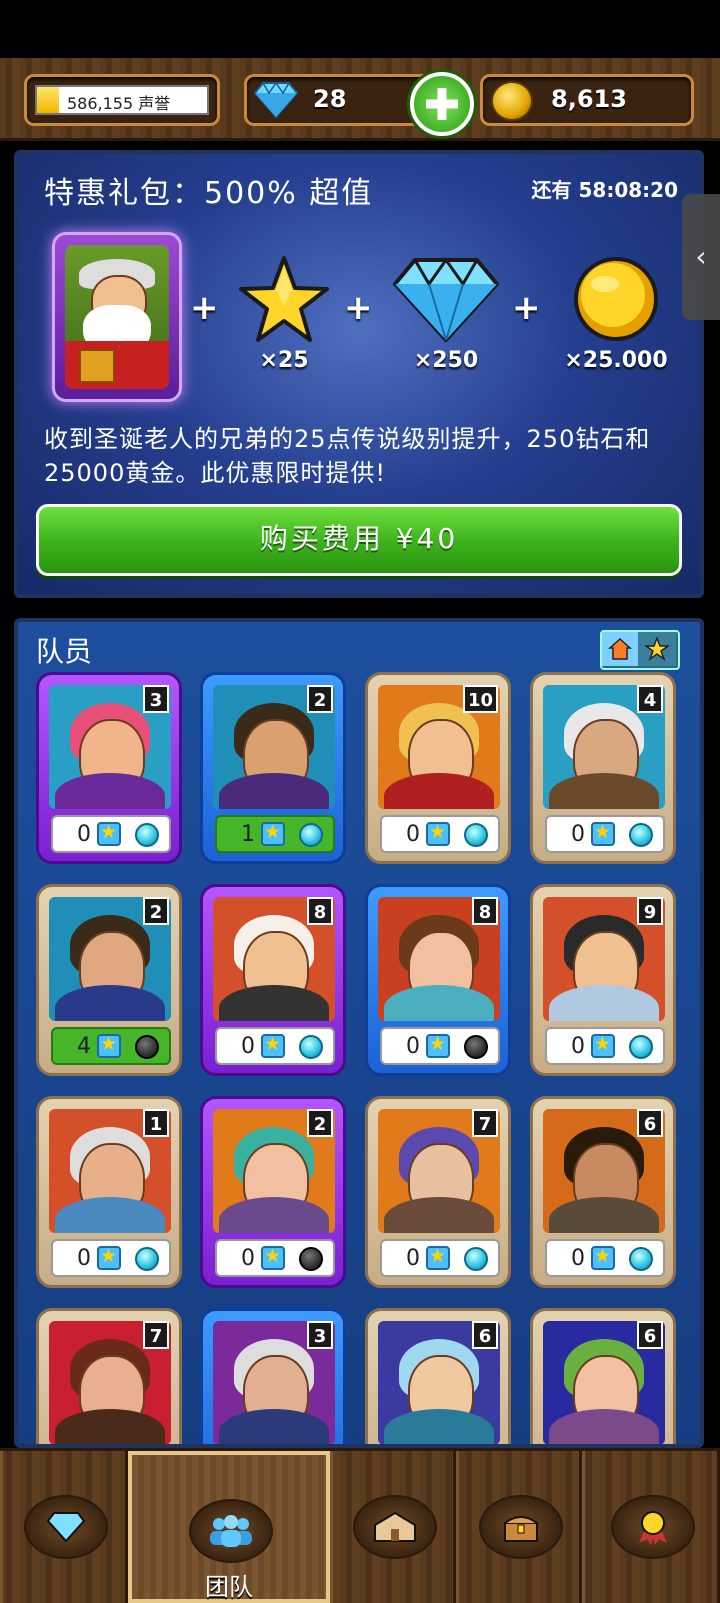  I want to click on member-level: 2, so click(156, 911).